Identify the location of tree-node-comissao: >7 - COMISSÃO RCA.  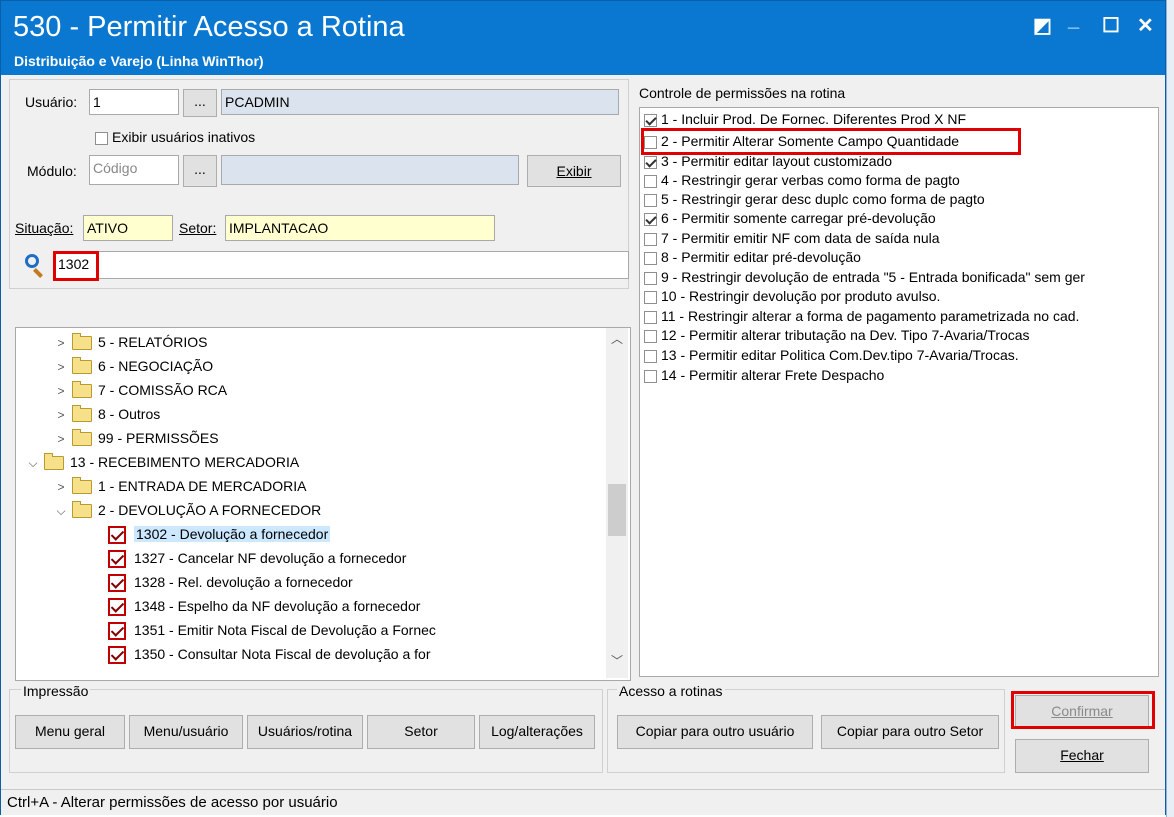
(140, 390).